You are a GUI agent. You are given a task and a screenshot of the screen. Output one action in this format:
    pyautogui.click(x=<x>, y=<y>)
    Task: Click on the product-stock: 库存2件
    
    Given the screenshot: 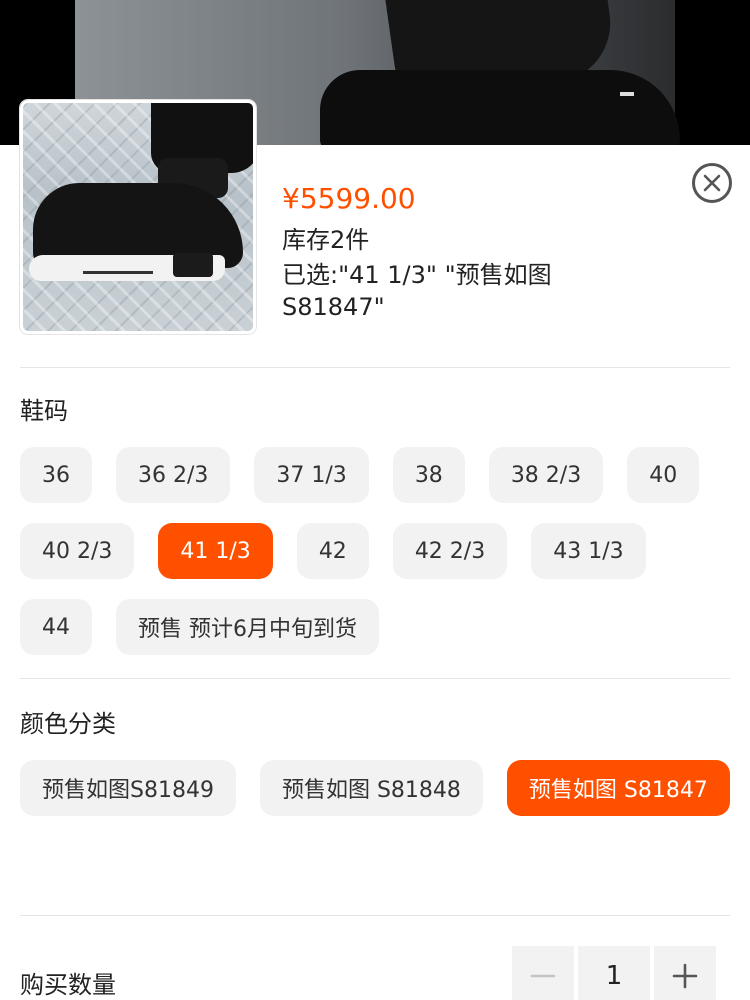 What is the action you would take?
    pyautogui.click(x=326, y=240)
    